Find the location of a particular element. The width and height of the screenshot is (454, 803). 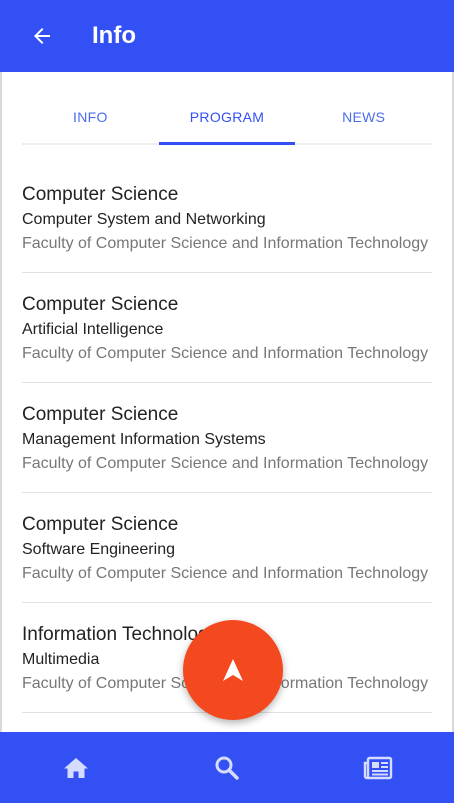

tab-bar: INFO PROGRAM NEWS is located at coordinates (227, 118).